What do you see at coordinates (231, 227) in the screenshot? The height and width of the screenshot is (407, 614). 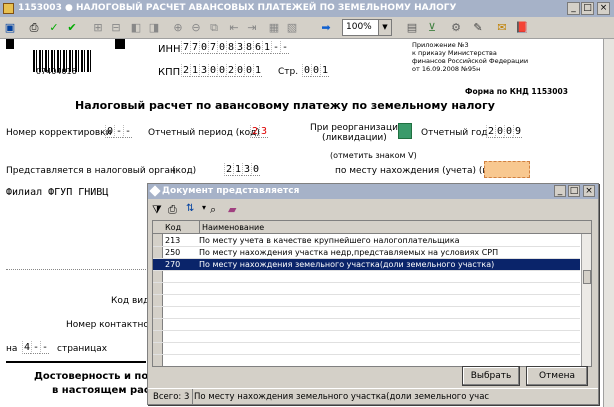 I see `column-header-name: Наименование` at bounding box center [231, 227].